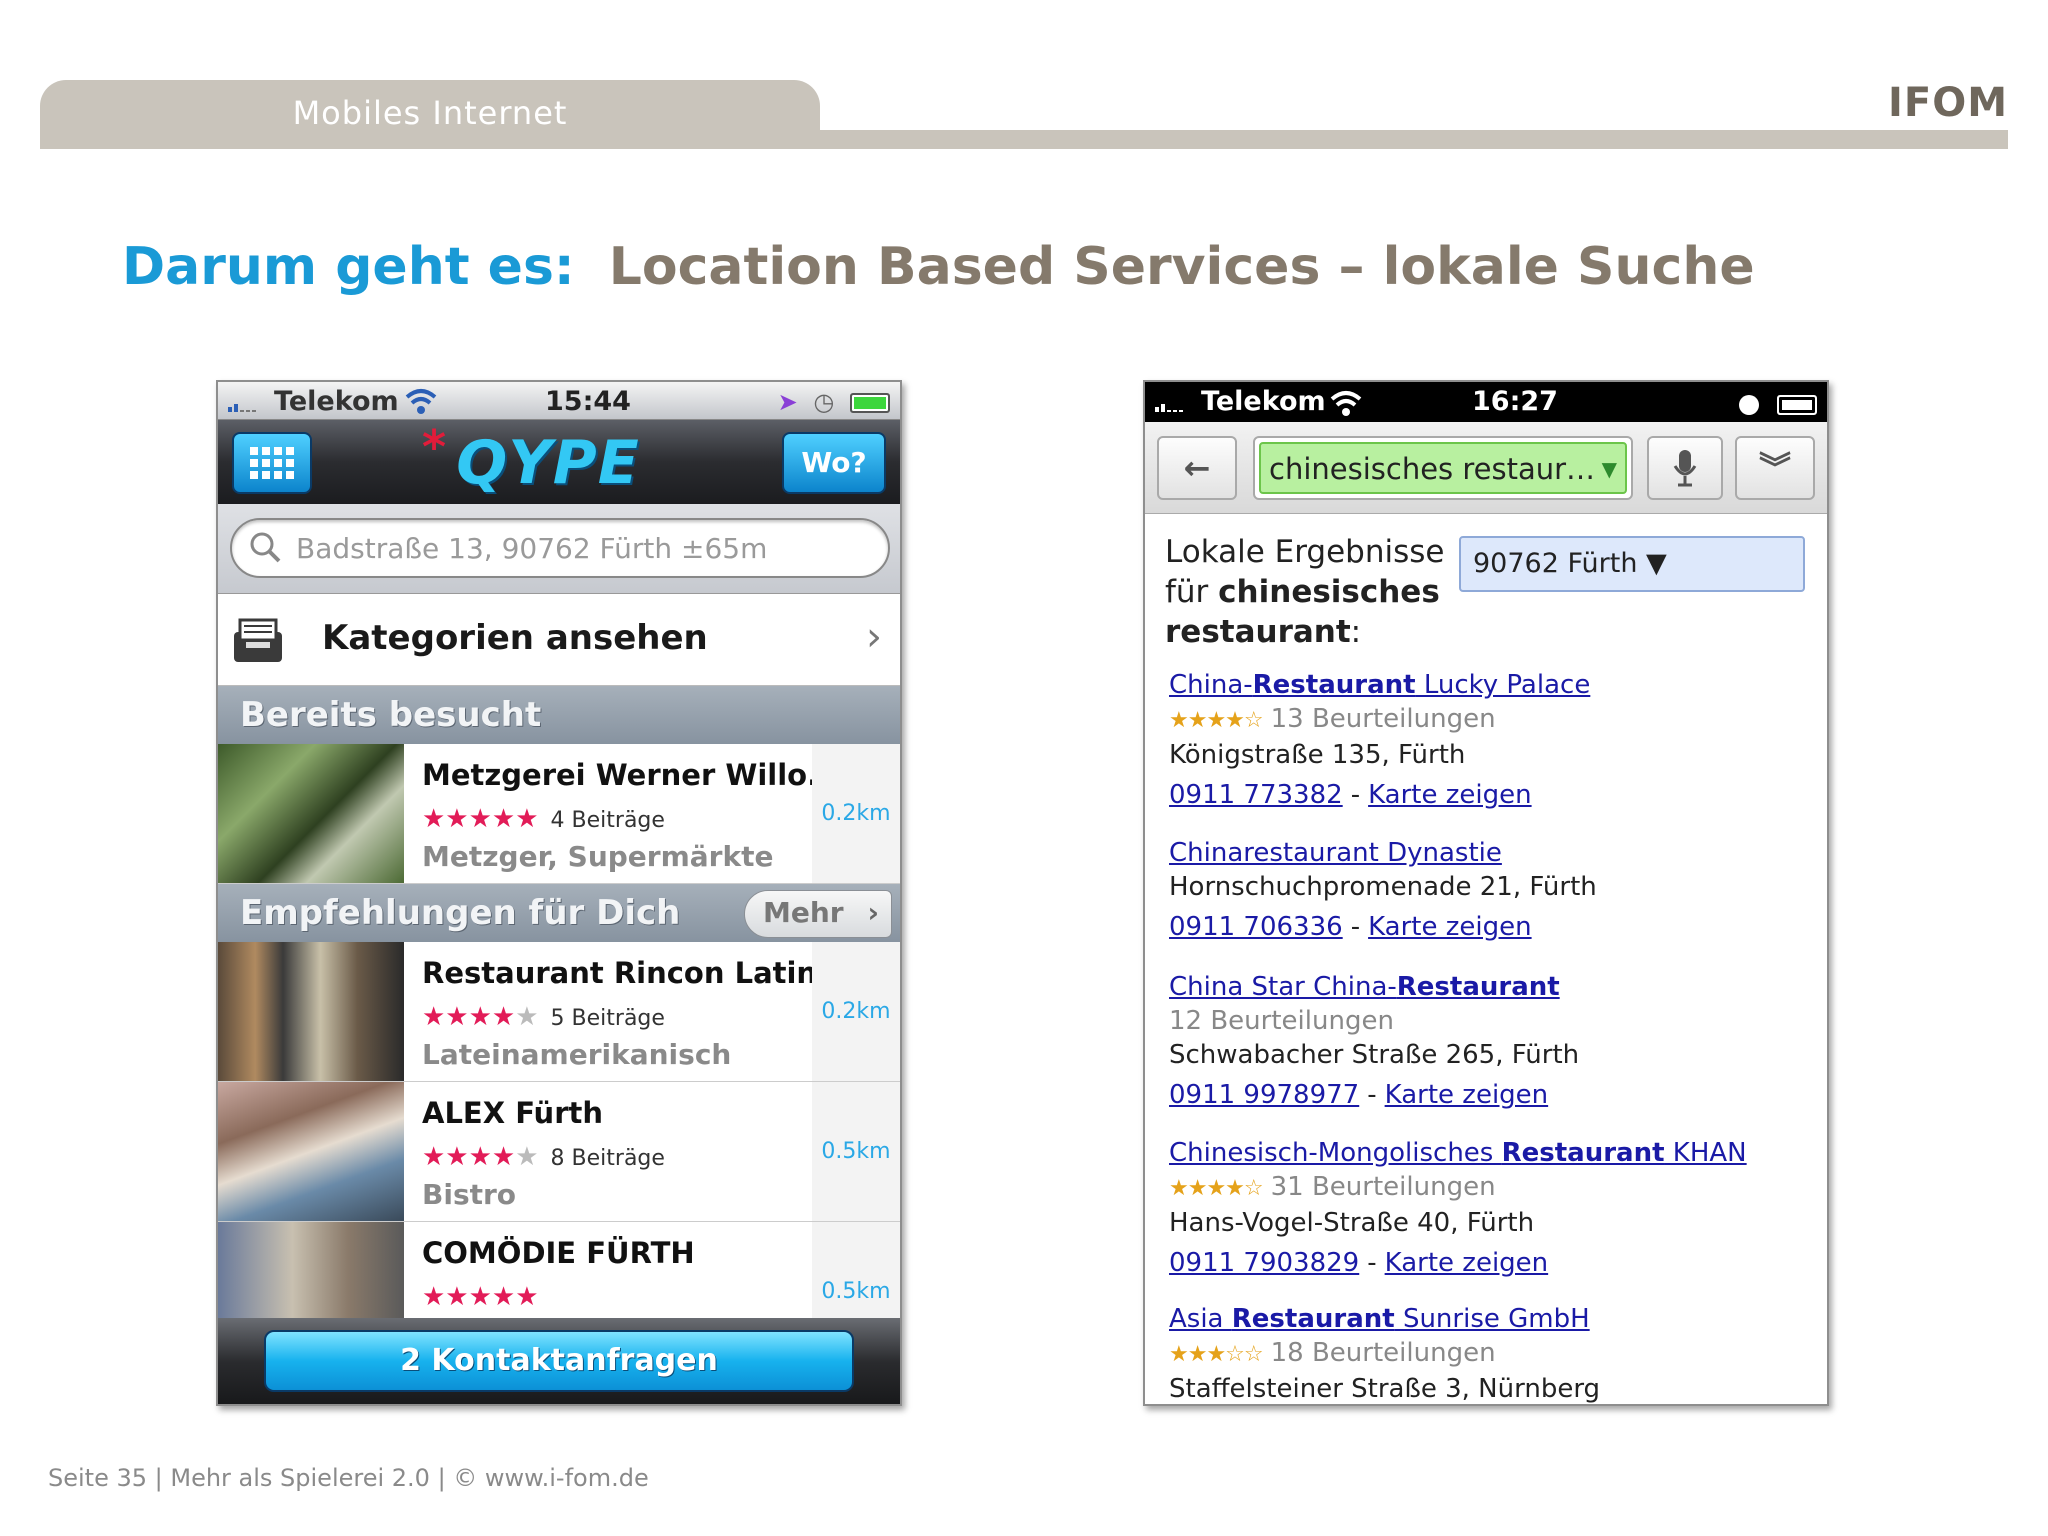 This screenshot has width=2048, height=1536. I want to click on mehr-button: Mehr ›, so click(818, 914).